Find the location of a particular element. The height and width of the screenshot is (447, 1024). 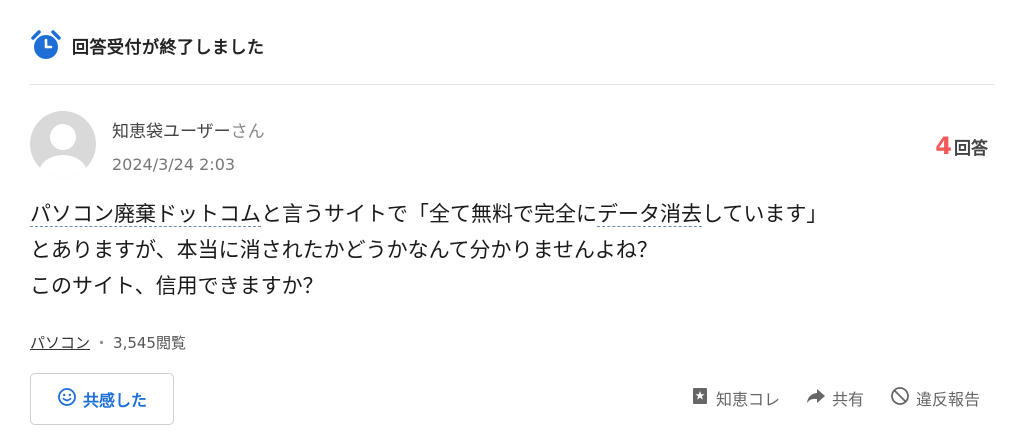

question-line-1: パソコン廃棄ドットコムと言うサイトで「全て無料で完全にデータ消去しています」 is located at coordinates (515, 214).